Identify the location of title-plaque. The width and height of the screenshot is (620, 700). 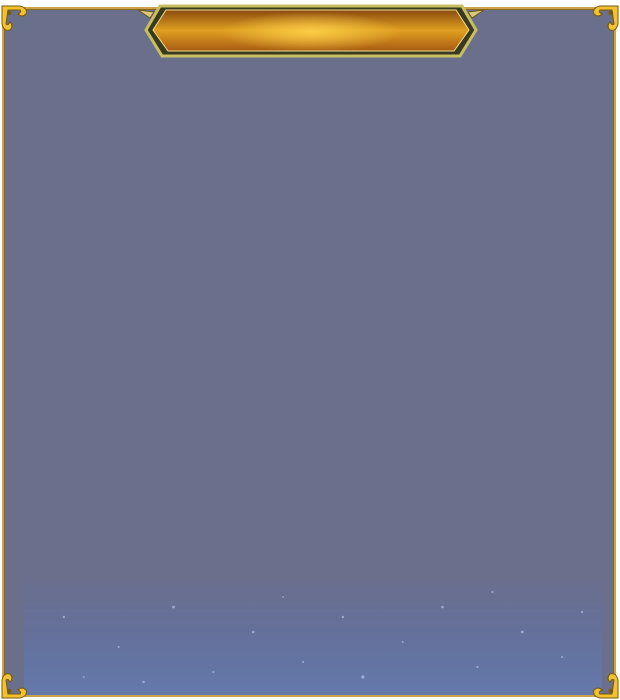
(311, 31).